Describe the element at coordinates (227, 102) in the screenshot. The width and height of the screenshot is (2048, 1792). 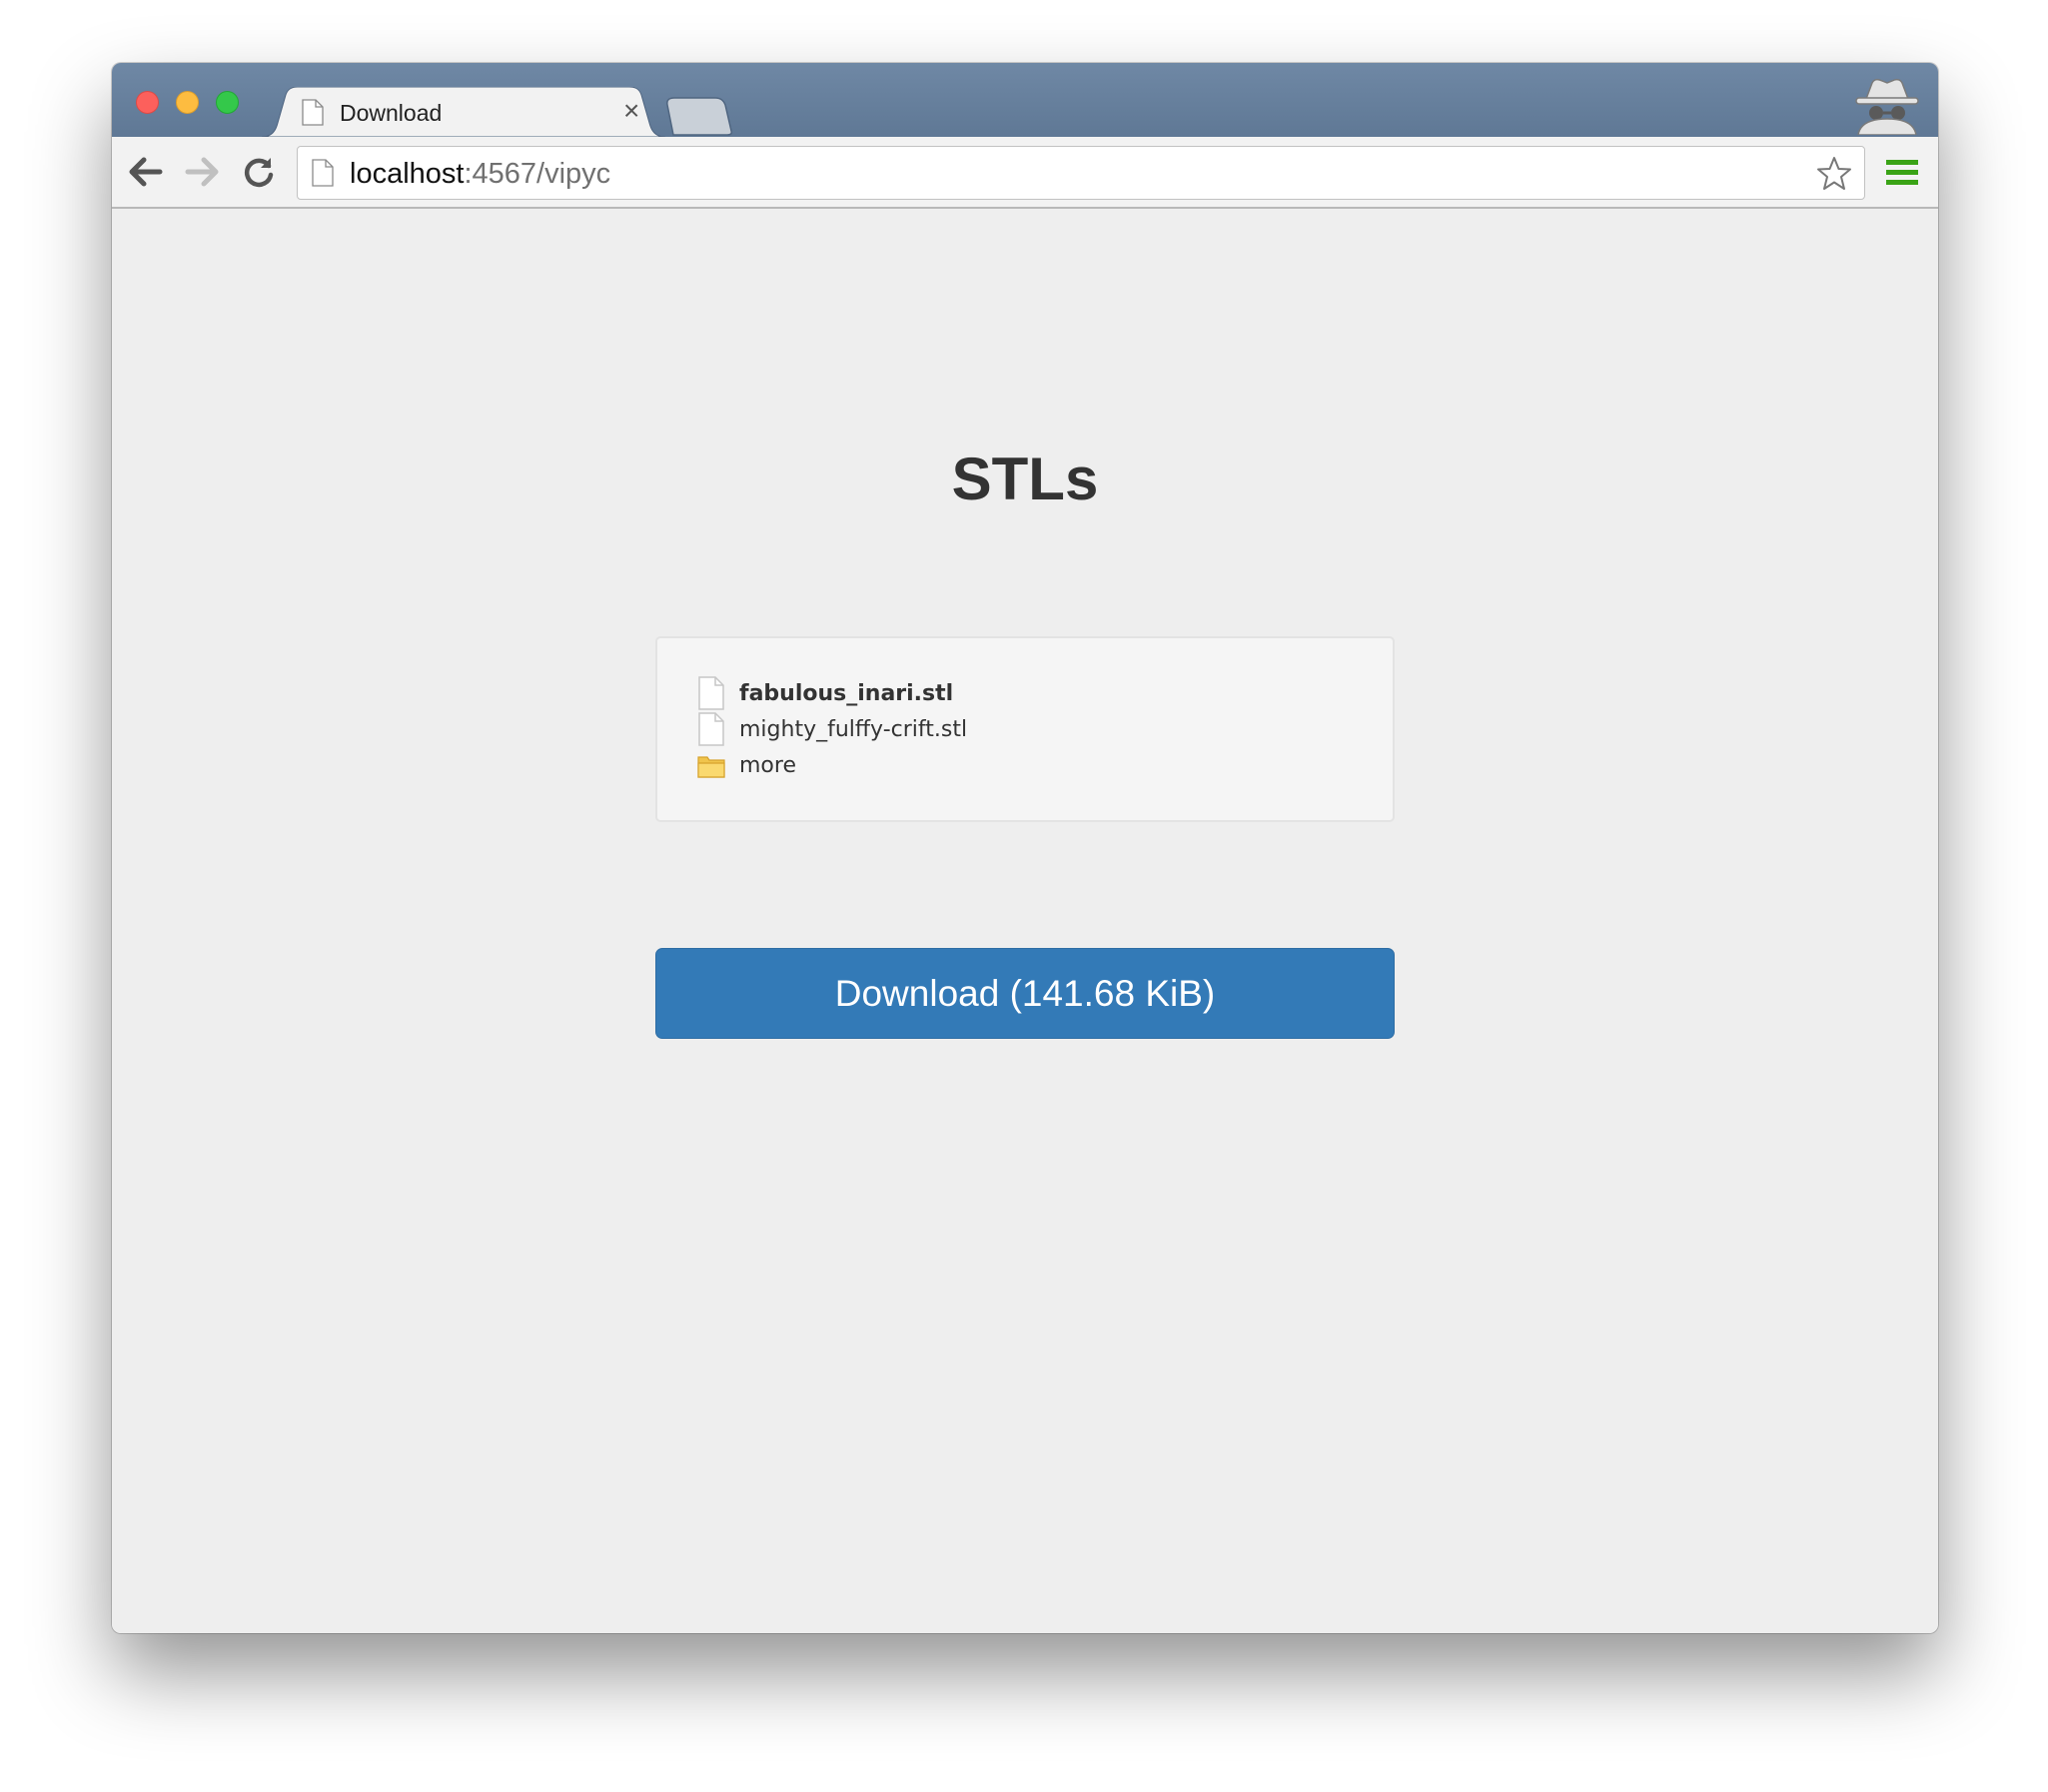
I see `maximize-window-button` at that location.